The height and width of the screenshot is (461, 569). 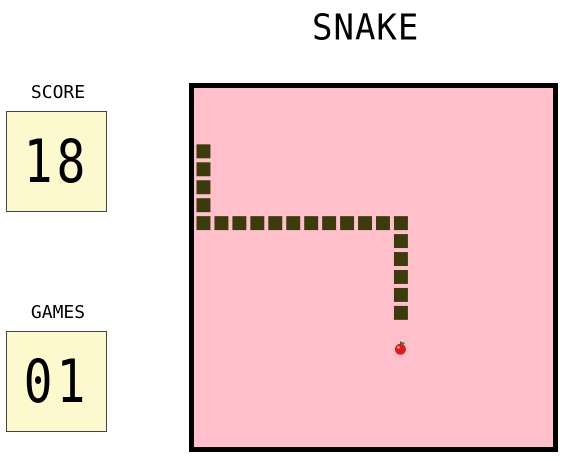 I want to click on snake-head-segment, so click(x=400, y=312).